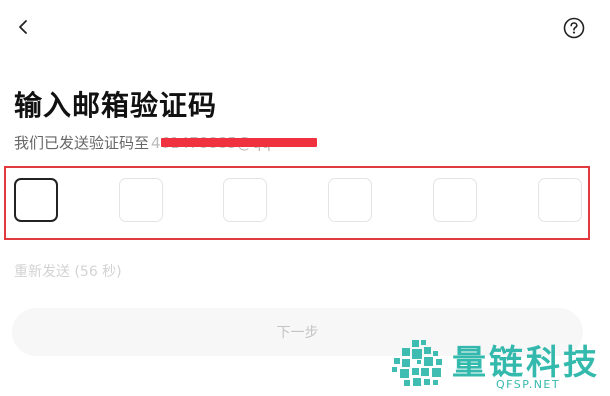 The image size is (610, 396). I want to click on watermark: 量链科技 QFSP.NET, so click(497, 363).